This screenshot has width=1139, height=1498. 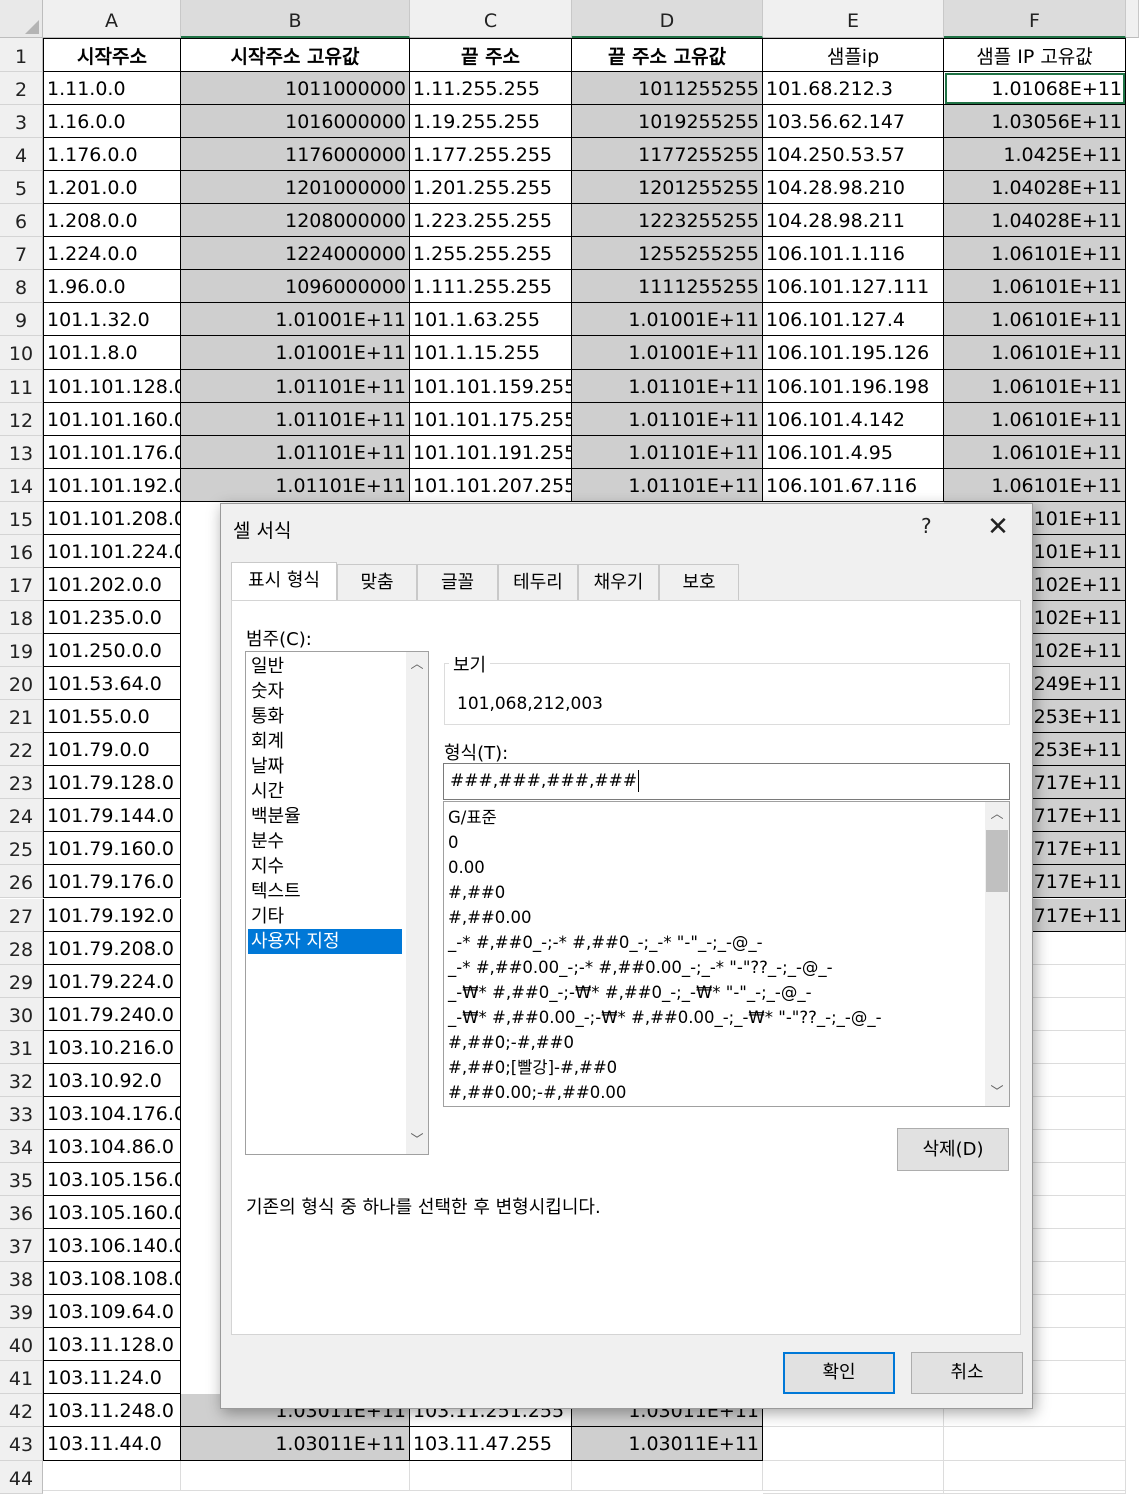 What do you see at coordinates (853, 287) in the screenshot?
I see `cell-e8: 106.101.127.111` at bounding box center [853, 287].